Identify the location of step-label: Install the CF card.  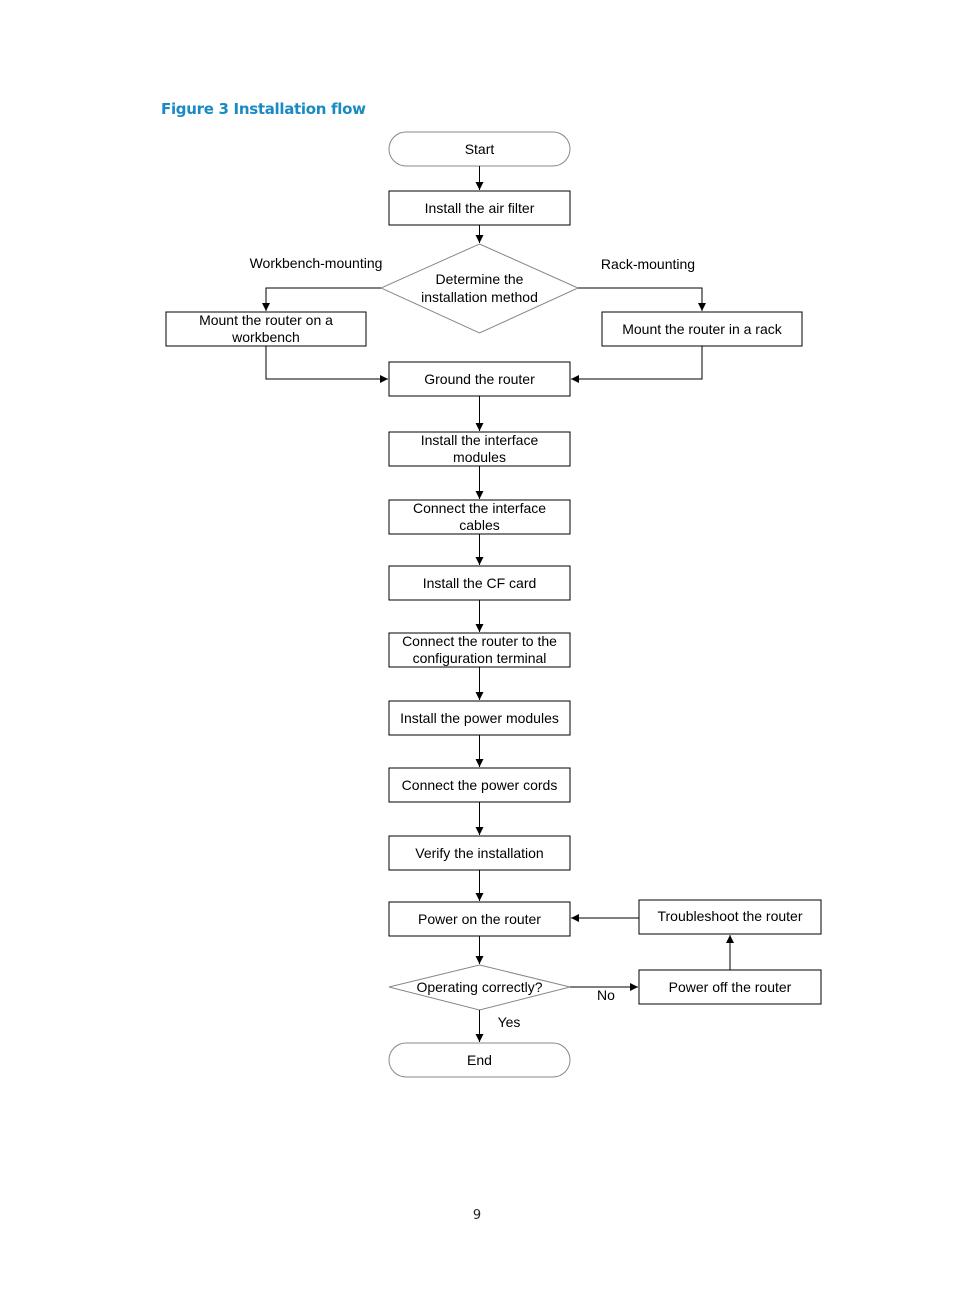
(480, 583).